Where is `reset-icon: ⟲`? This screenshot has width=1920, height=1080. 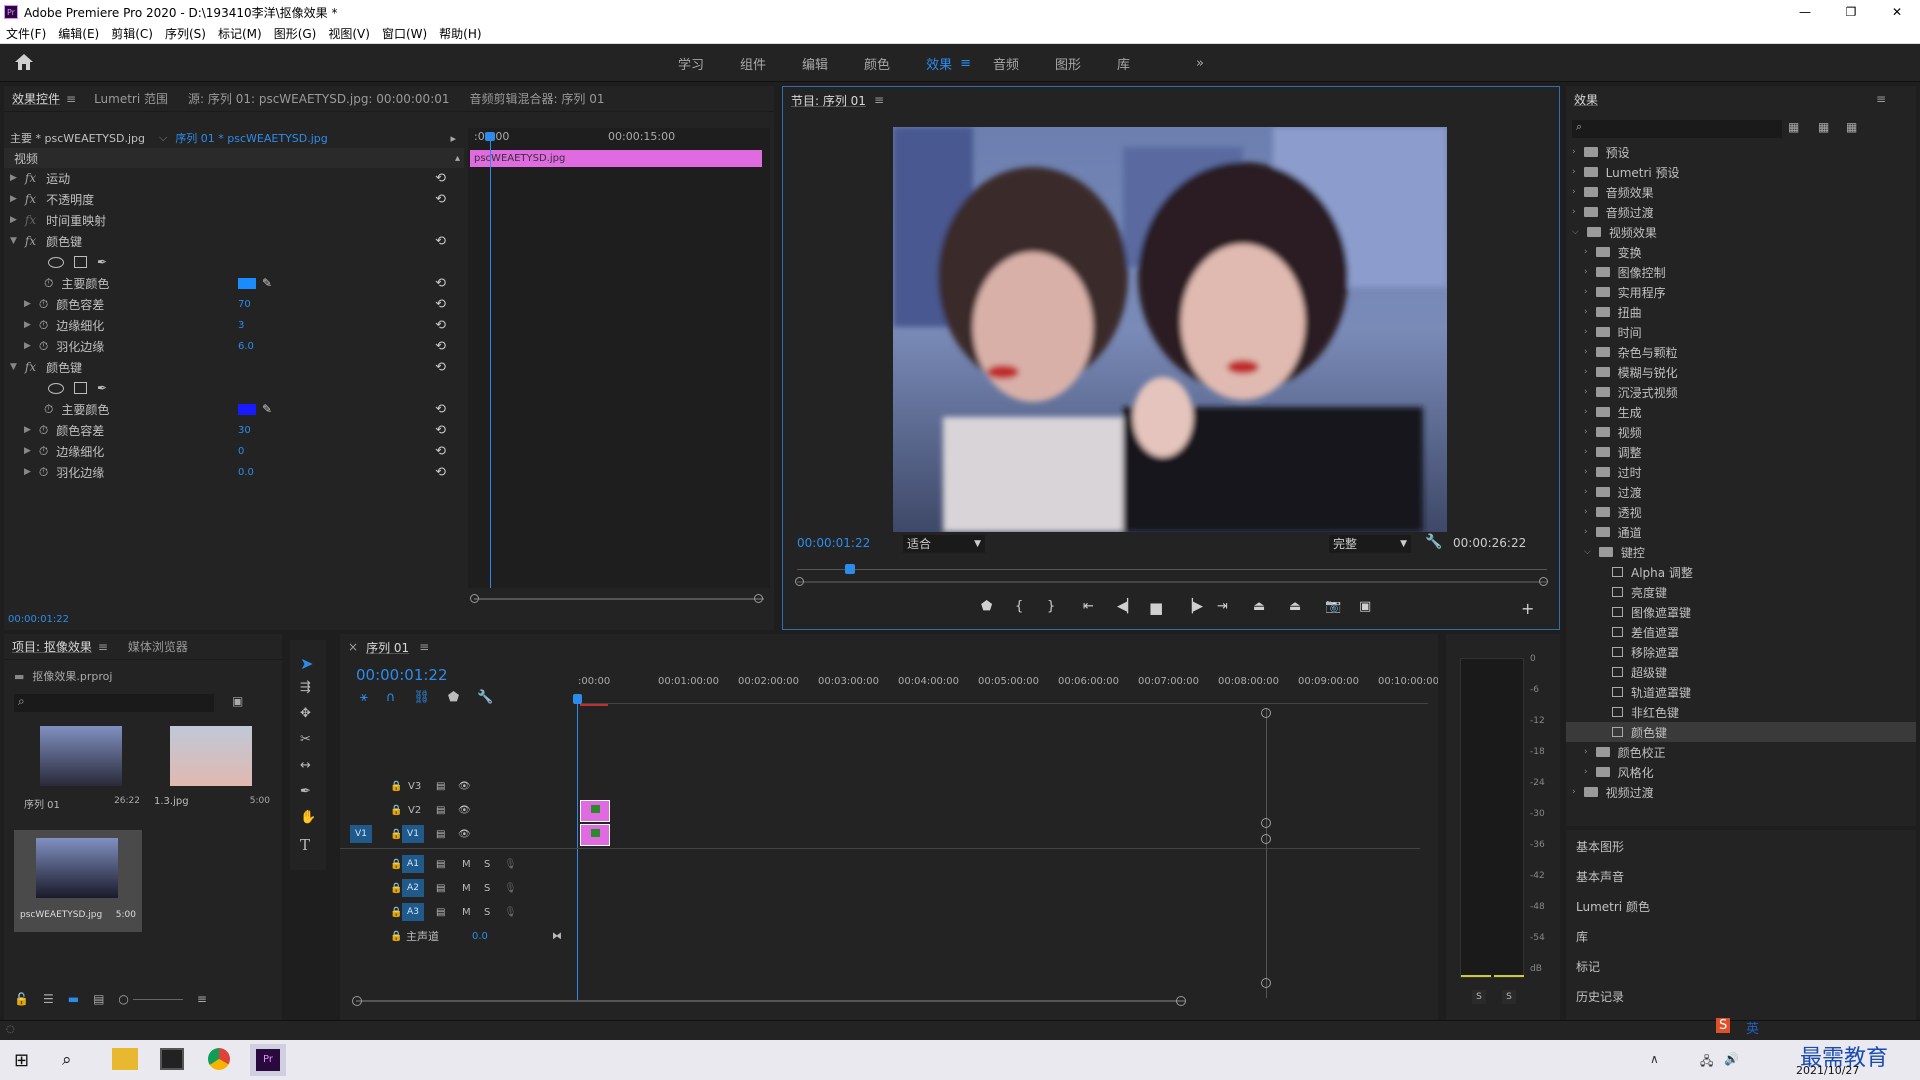 reset-icon: ⟲ is located at coordinates (440, 451).